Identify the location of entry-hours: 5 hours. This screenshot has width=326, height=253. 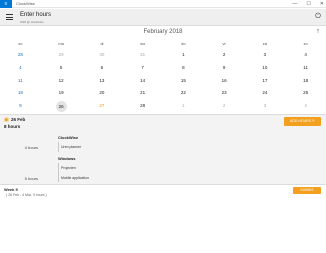
(31, 178).